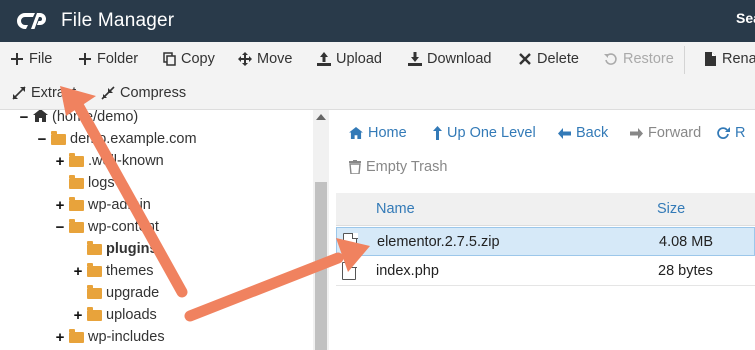 Image resolution: width=755 pixels, height=350 pixels. I want to click on extract-button: Extract, so click(44, 93).